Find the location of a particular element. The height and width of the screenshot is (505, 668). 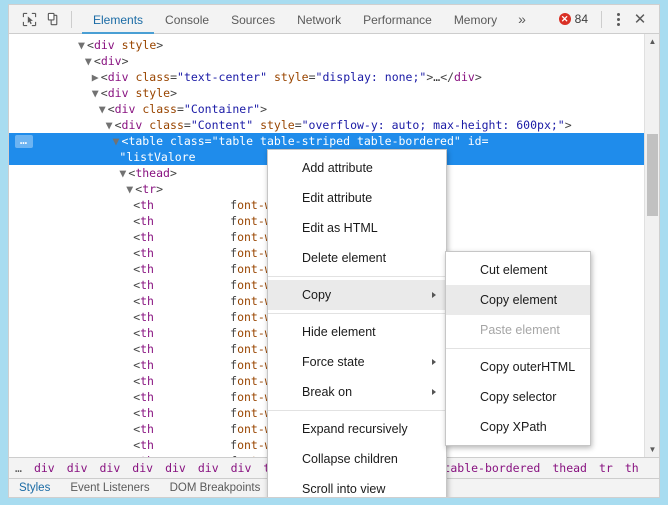

disclosure-triangle-icon: ▶ is located at coordinates (96, 77).